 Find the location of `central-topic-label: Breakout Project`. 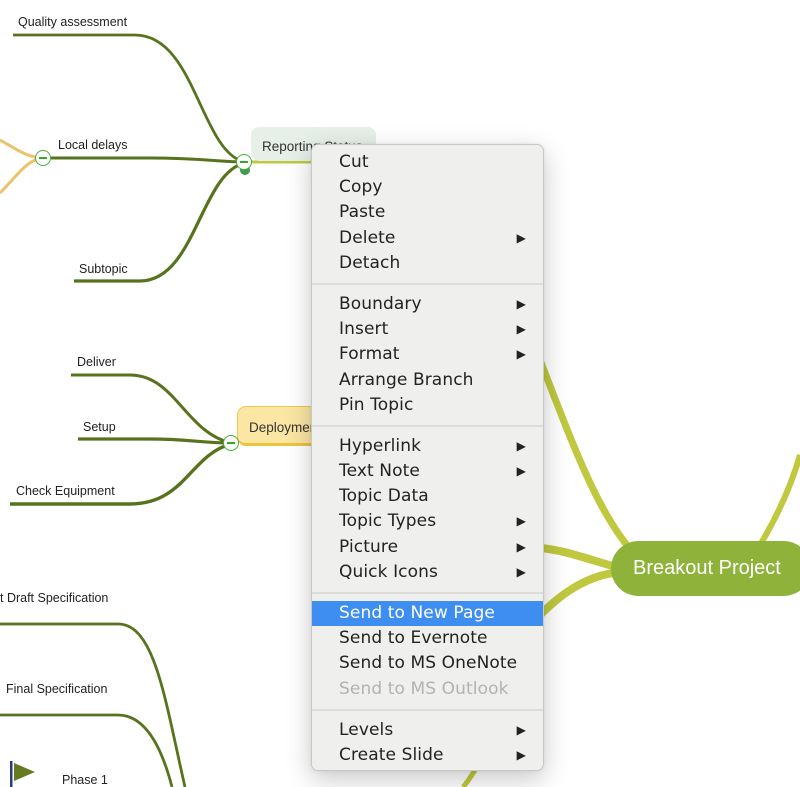

central-topic-label: Breakout Project is located at coordinates (707, 568).